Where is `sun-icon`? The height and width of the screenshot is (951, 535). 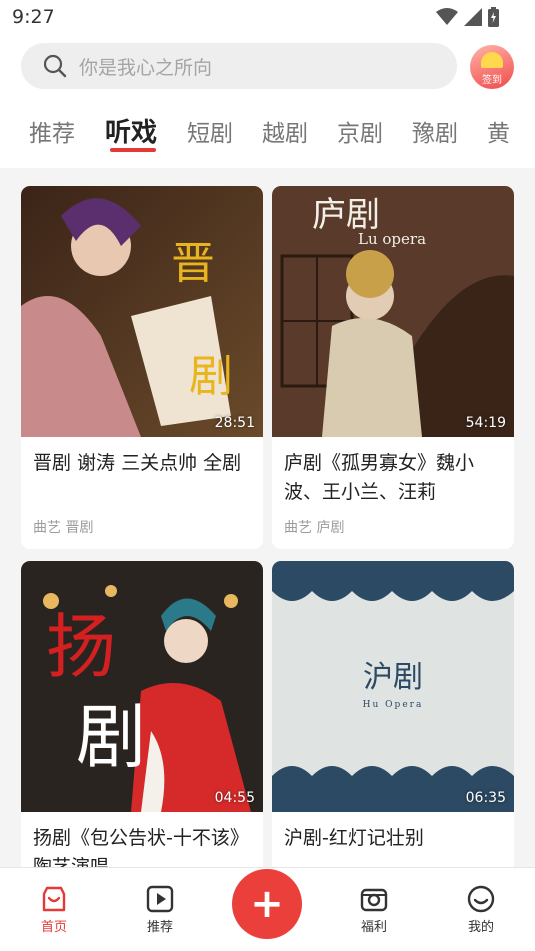
sun-icon is located at coordinates (492, 60).